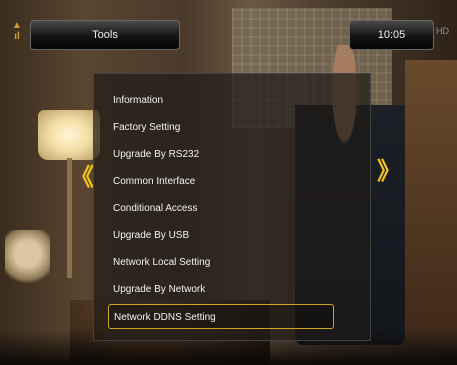 This screenshot has height=365, width=457. What do you see at coordinates (69, 135) in the screenshot?
I see `background-lamp` at bounding box center [69, 135].